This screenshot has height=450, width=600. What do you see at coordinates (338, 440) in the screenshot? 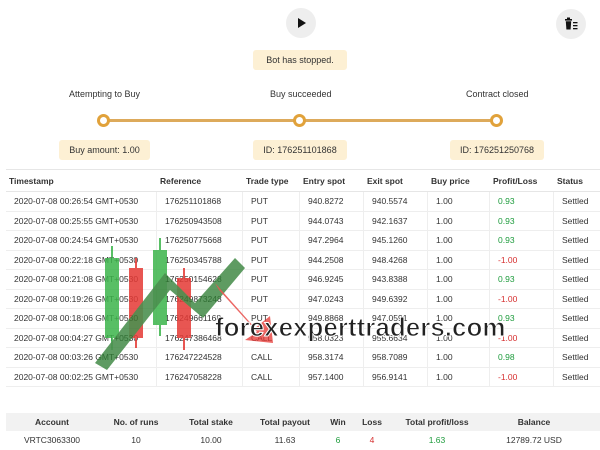
I see `summary-win: 6` at bounding box center [338, 440].